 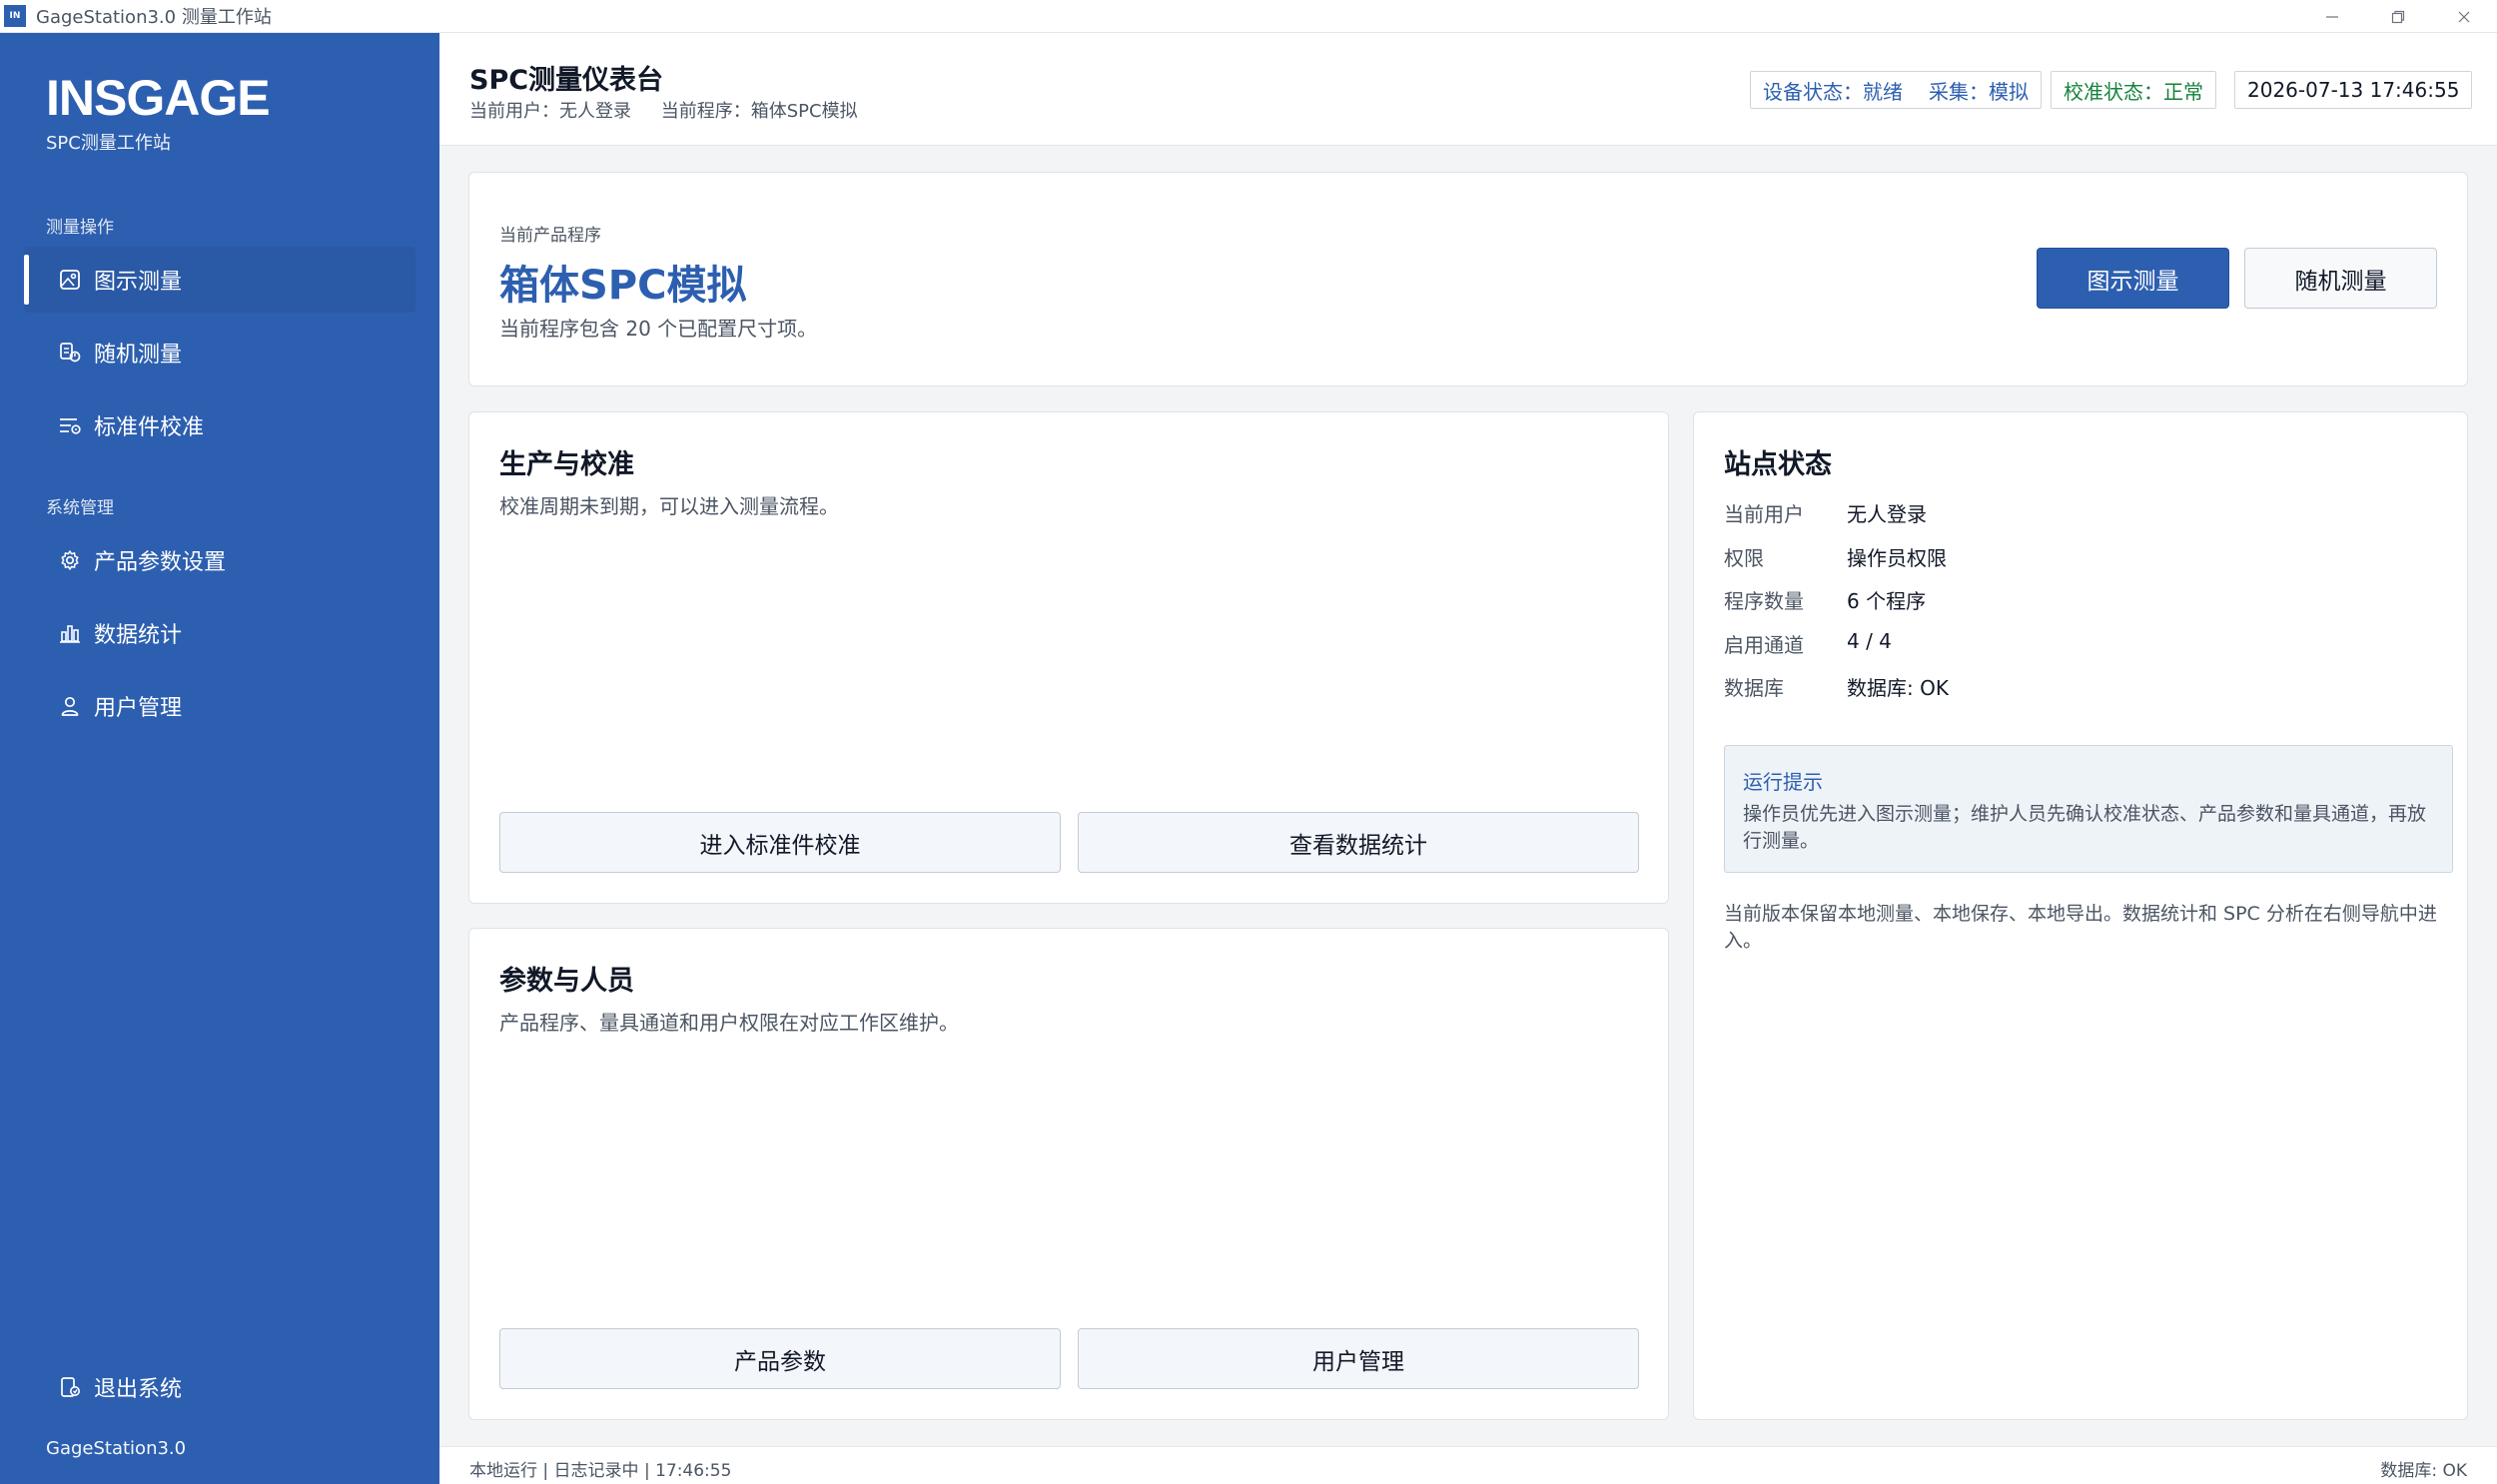 What do you see at coordinates (138, 708) in the screenshot?
I see `sidebar-item-label: 用户管理` at bounding box center [138, 708].